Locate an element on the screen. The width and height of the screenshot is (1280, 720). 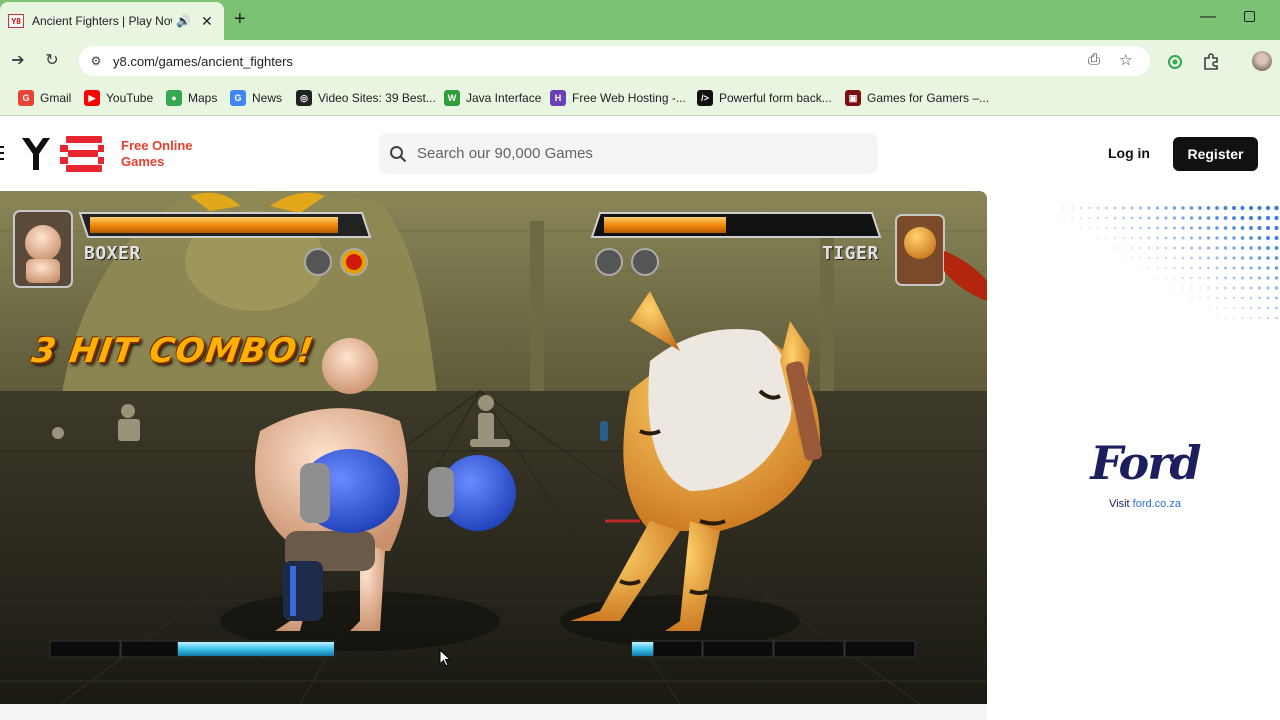
logo-tagline-line1: Free Online is located at coordinates (157, 145).